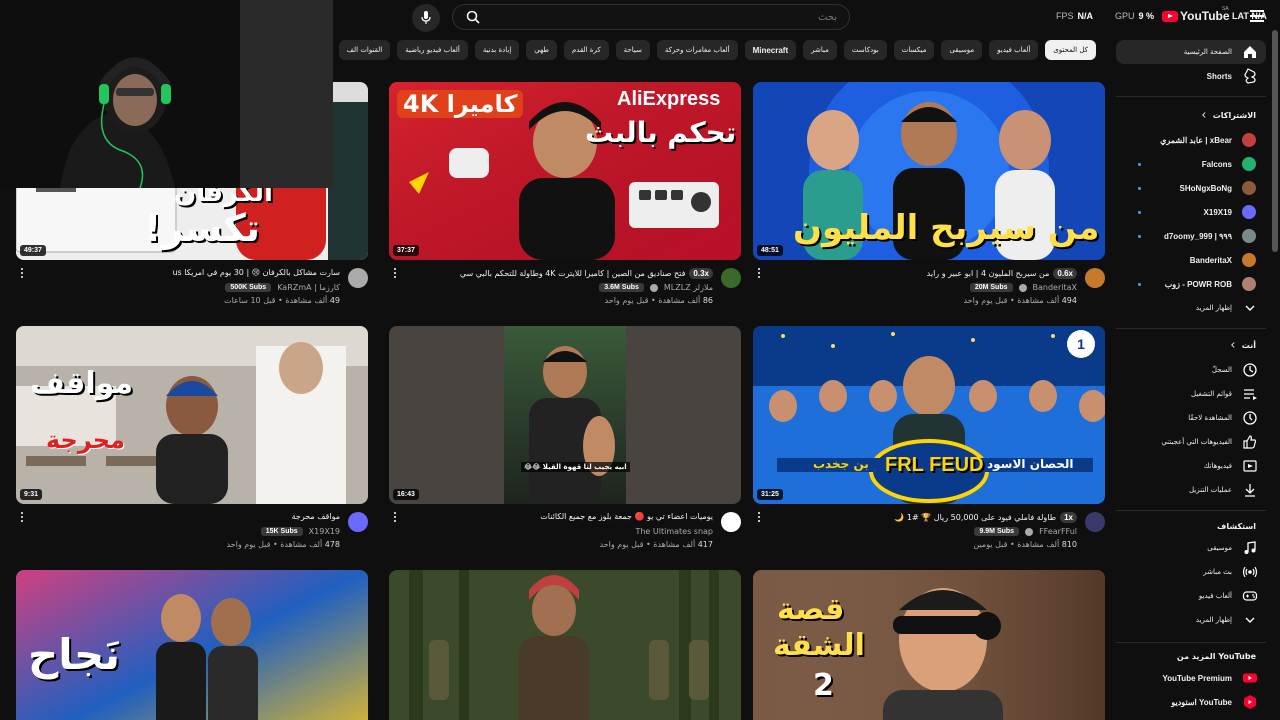 This screenshot has width=1280, height=720. What do you see at coordinates (820, 50) in the screenshot?
I see `chip-5: مباشر` at bounding box center [820, 50].